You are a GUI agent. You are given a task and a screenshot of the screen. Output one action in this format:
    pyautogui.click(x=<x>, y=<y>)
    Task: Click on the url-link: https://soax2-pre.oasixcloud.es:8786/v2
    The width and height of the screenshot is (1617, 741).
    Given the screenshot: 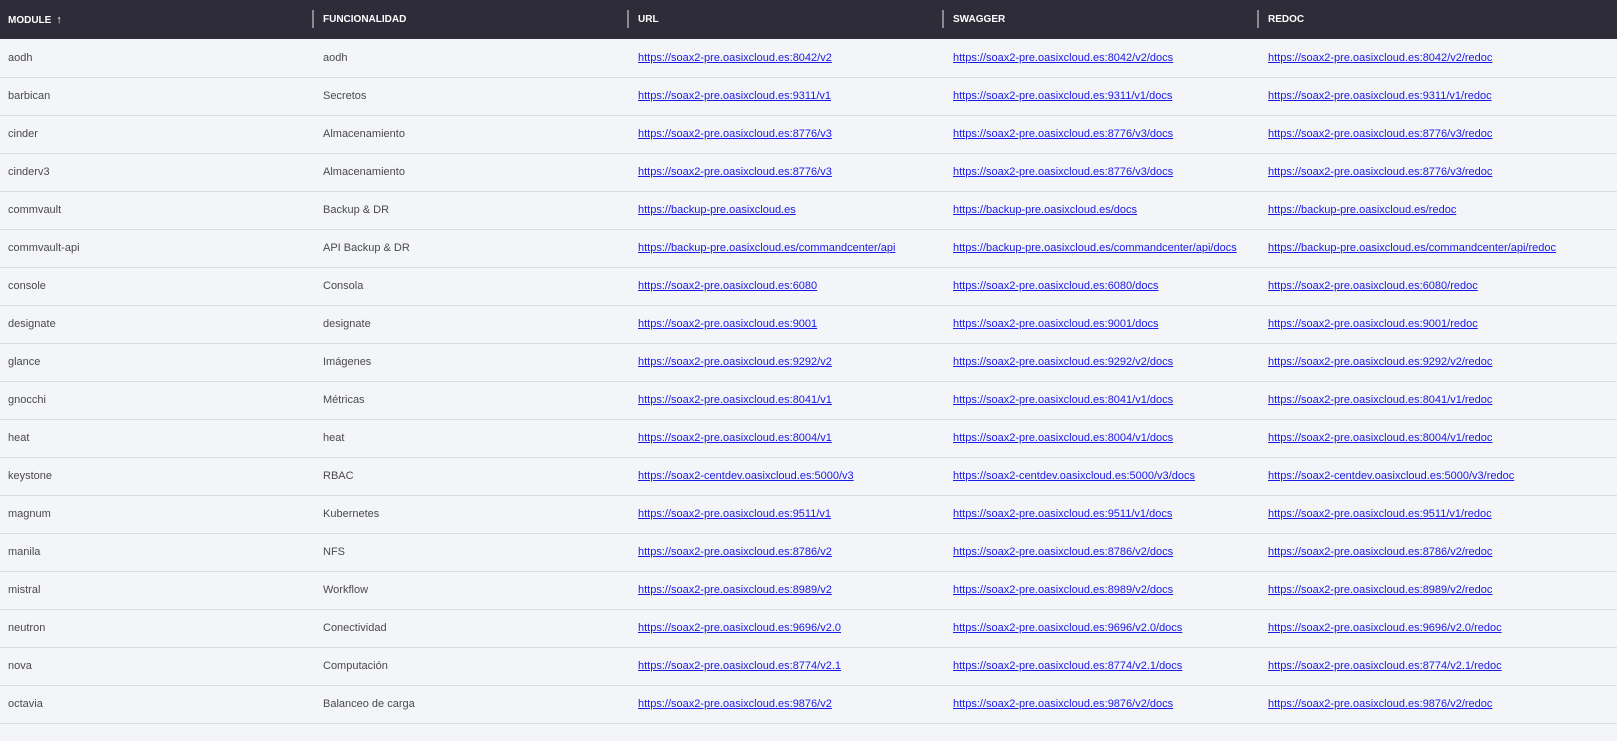 What is the action you would take?
    pyautogui.click(x=735, y=552)
    